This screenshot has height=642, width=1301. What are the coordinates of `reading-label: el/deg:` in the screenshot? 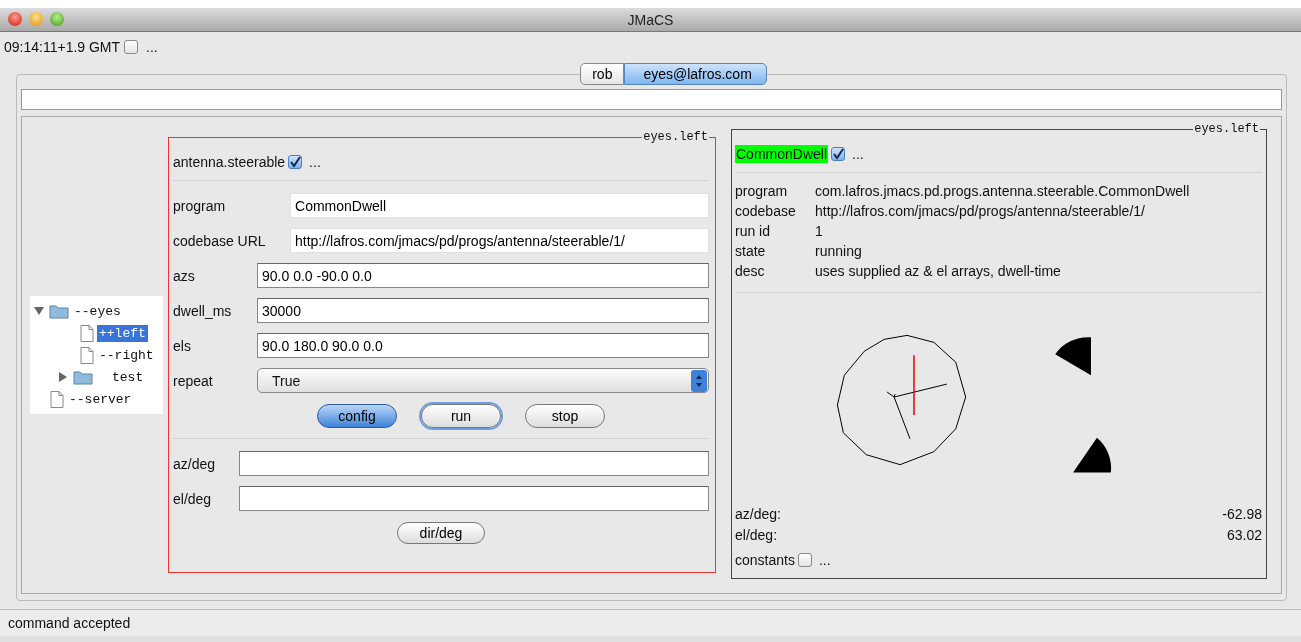 It's located at (756, 535).